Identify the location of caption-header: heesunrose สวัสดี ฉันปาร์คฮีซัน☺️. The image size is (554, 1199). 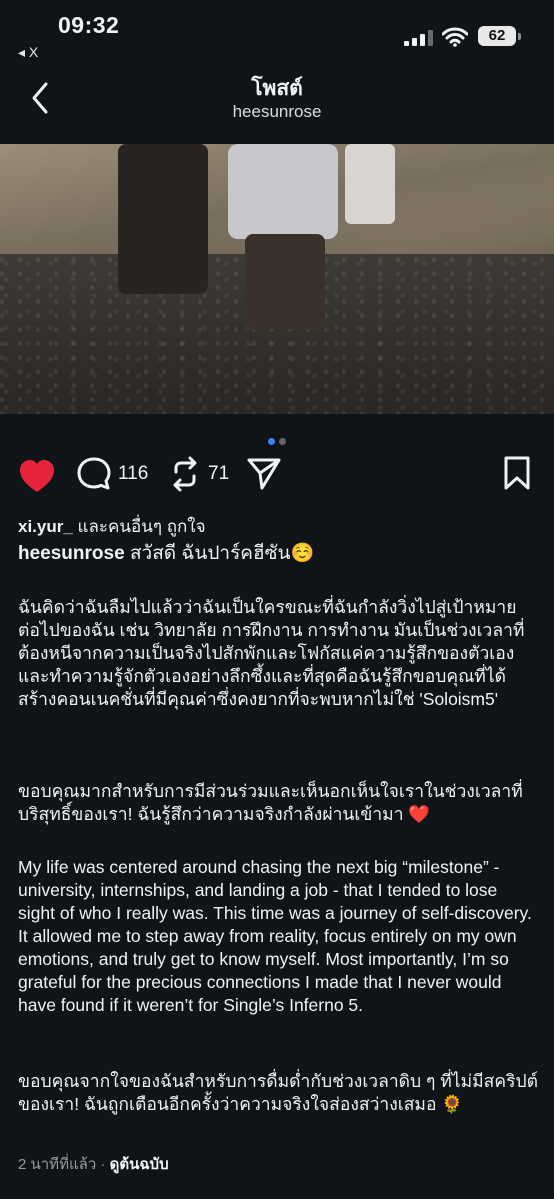
(278, 553).